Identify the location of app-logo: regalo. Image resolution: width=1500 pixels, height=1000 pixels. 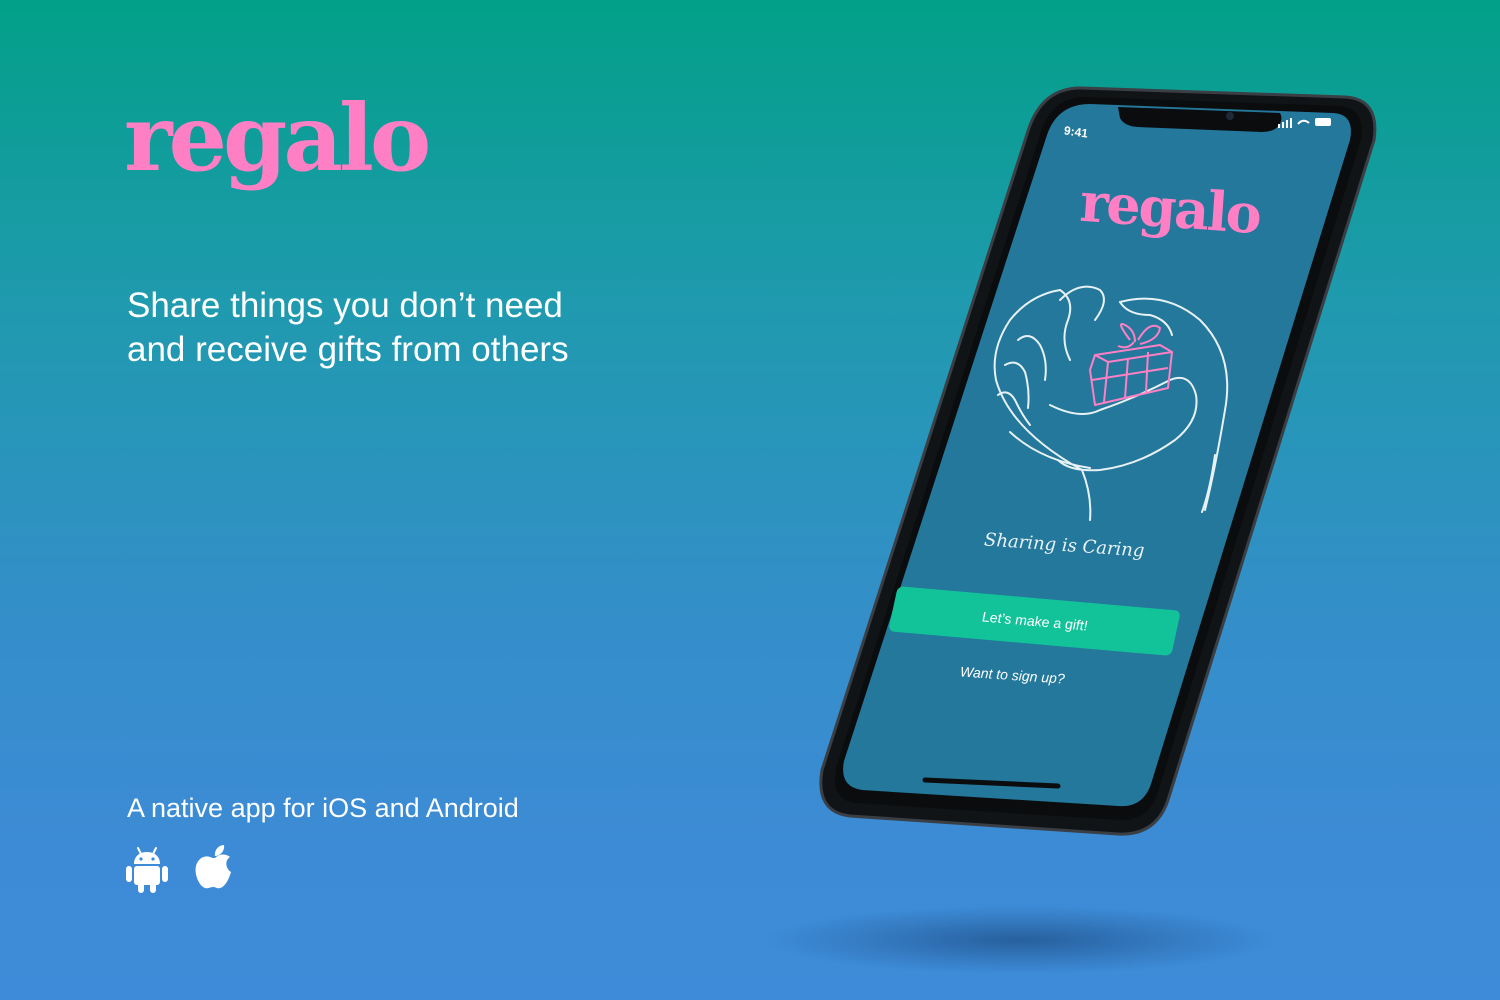
(1170, 208).